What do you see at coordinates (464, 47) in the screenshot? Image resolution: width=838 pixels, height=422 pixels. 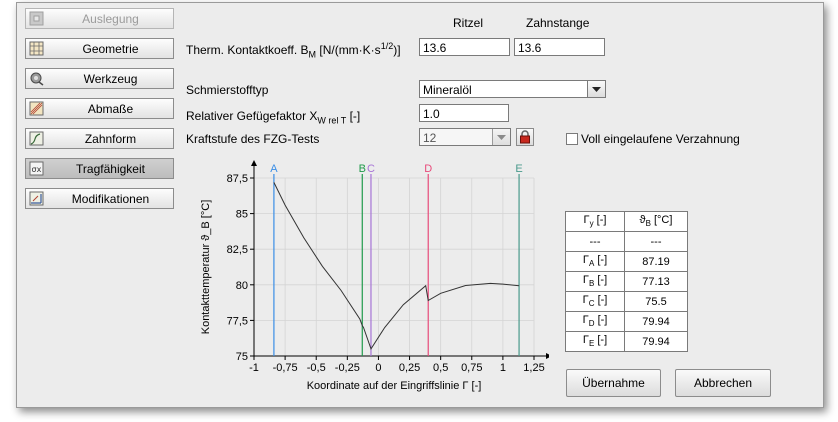 I see `therm-ritzel-input: 13.6` at bounding box center [464, 47].